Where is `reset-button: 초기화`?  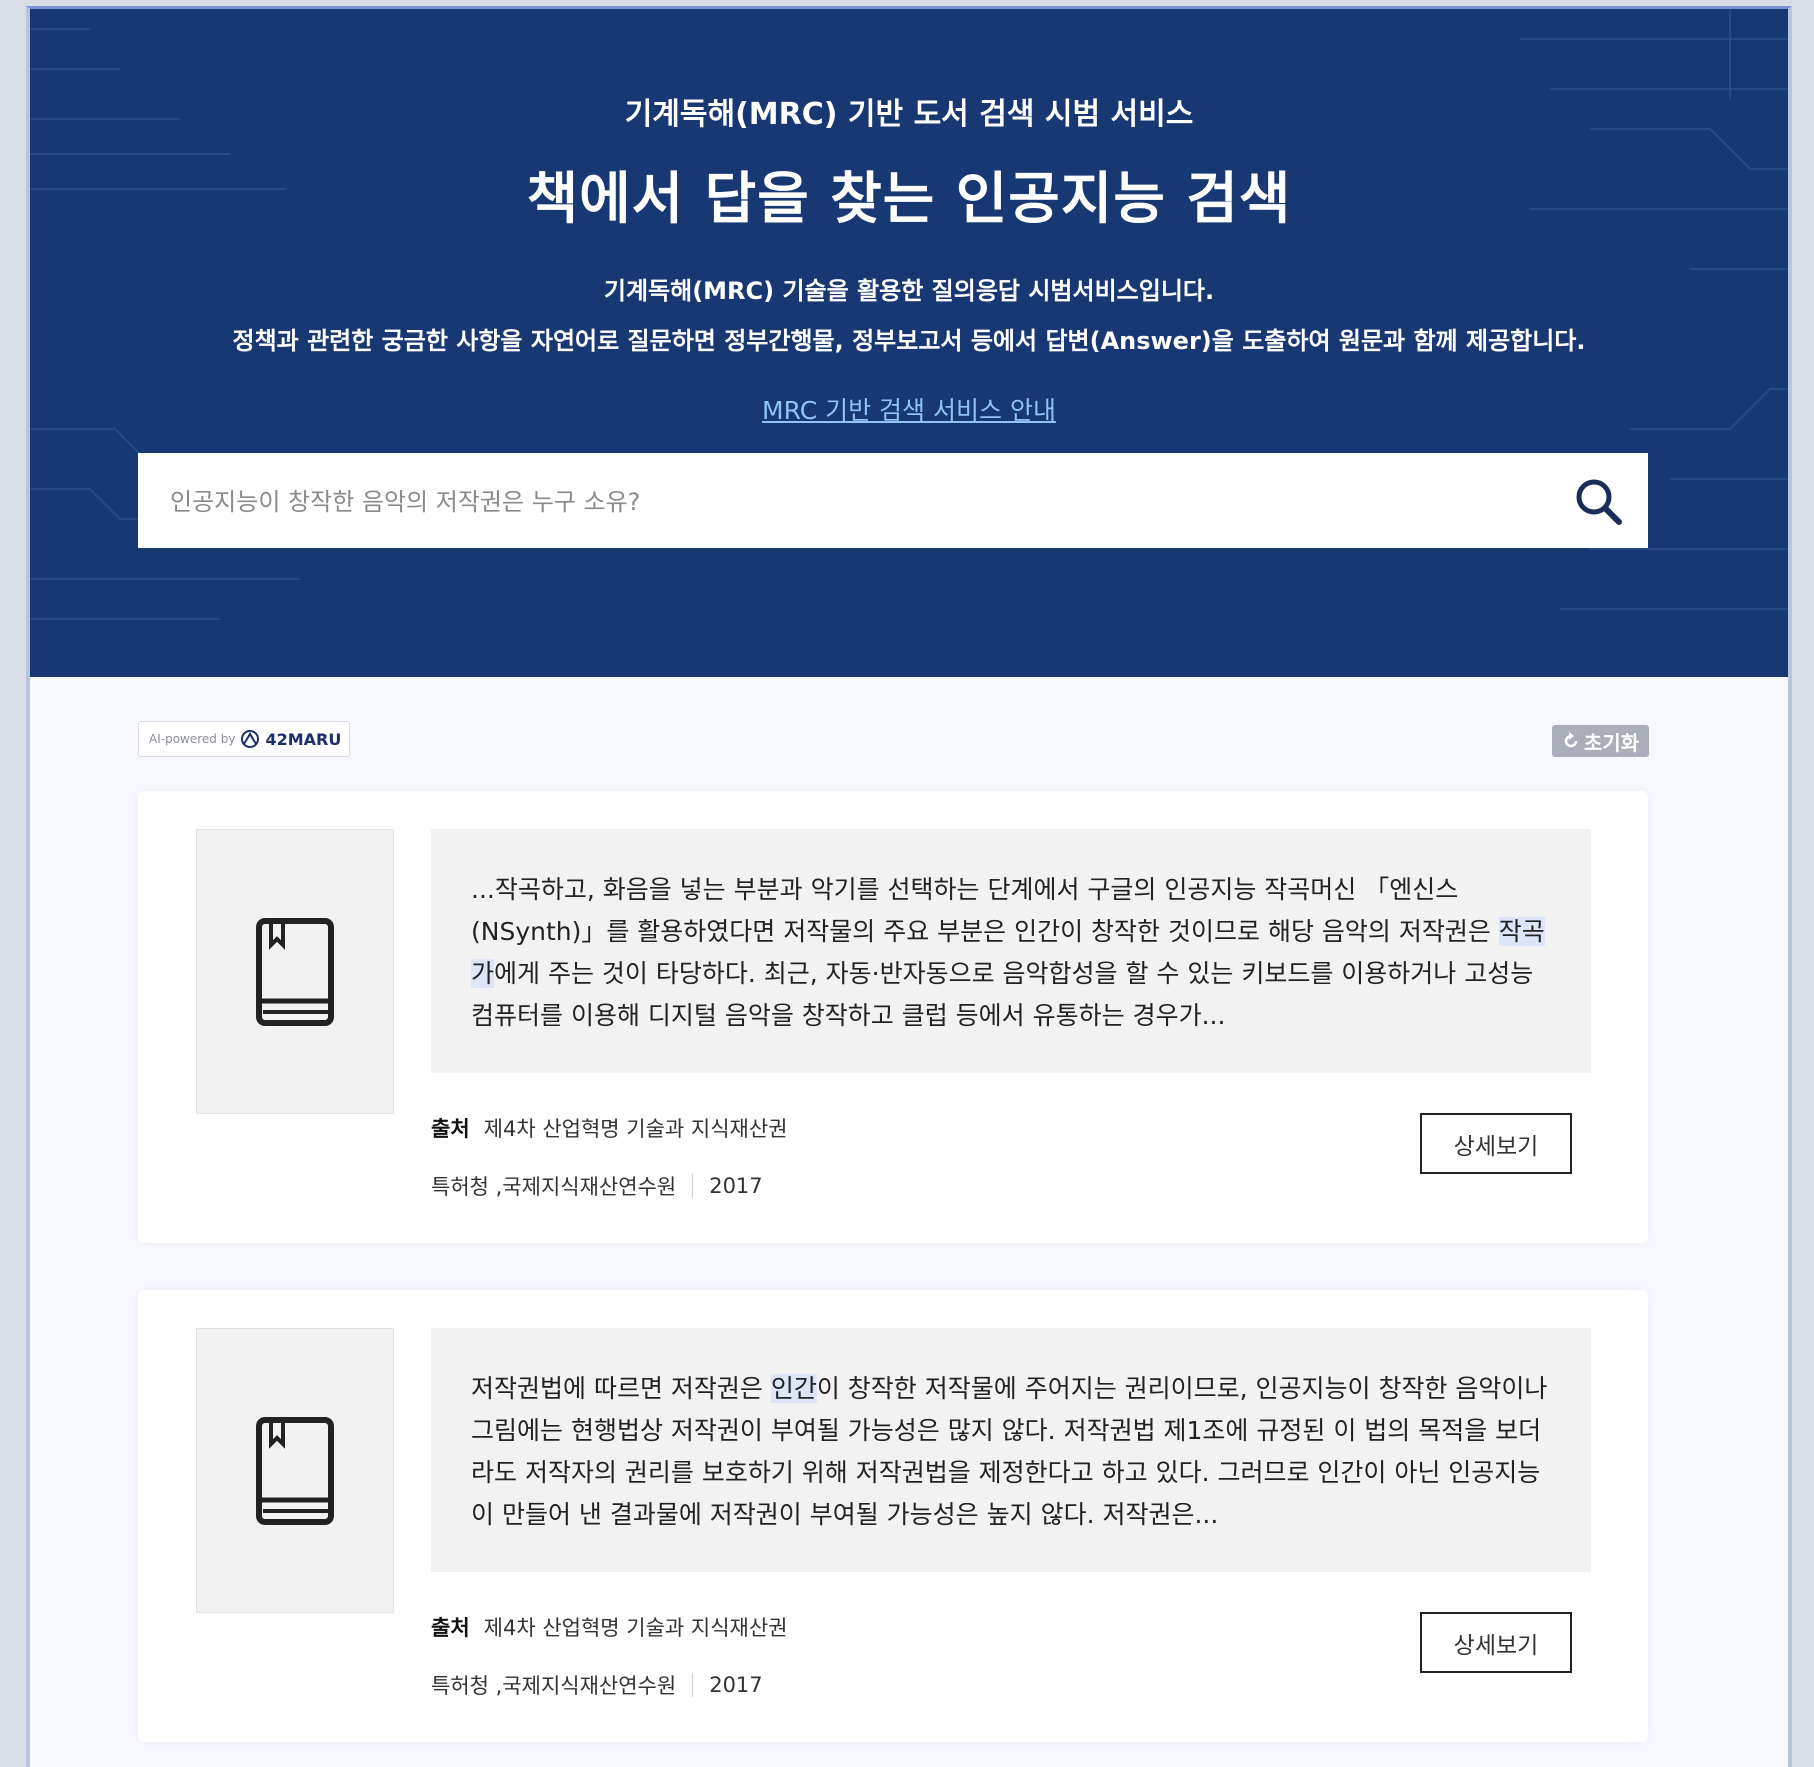 reset-button: 초기화 is located at coordinates (1600, 741).